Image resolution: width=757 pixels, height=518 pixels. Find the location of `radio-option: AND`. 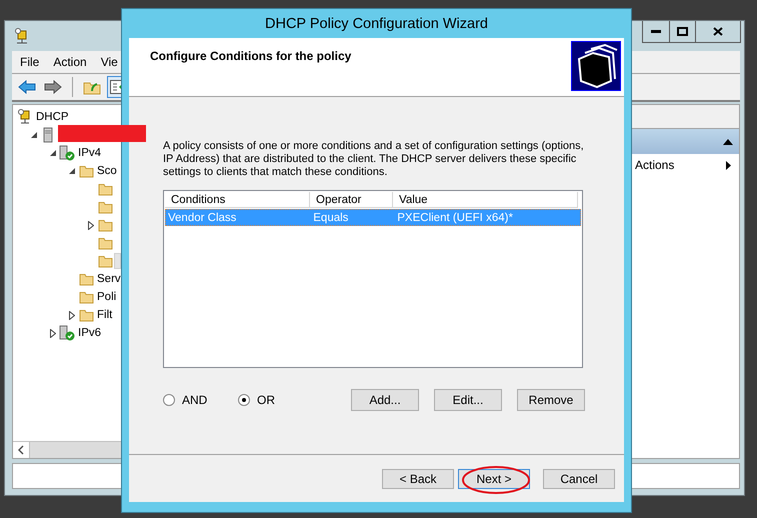

radio-option: AND is located at coordinates (200, 400).